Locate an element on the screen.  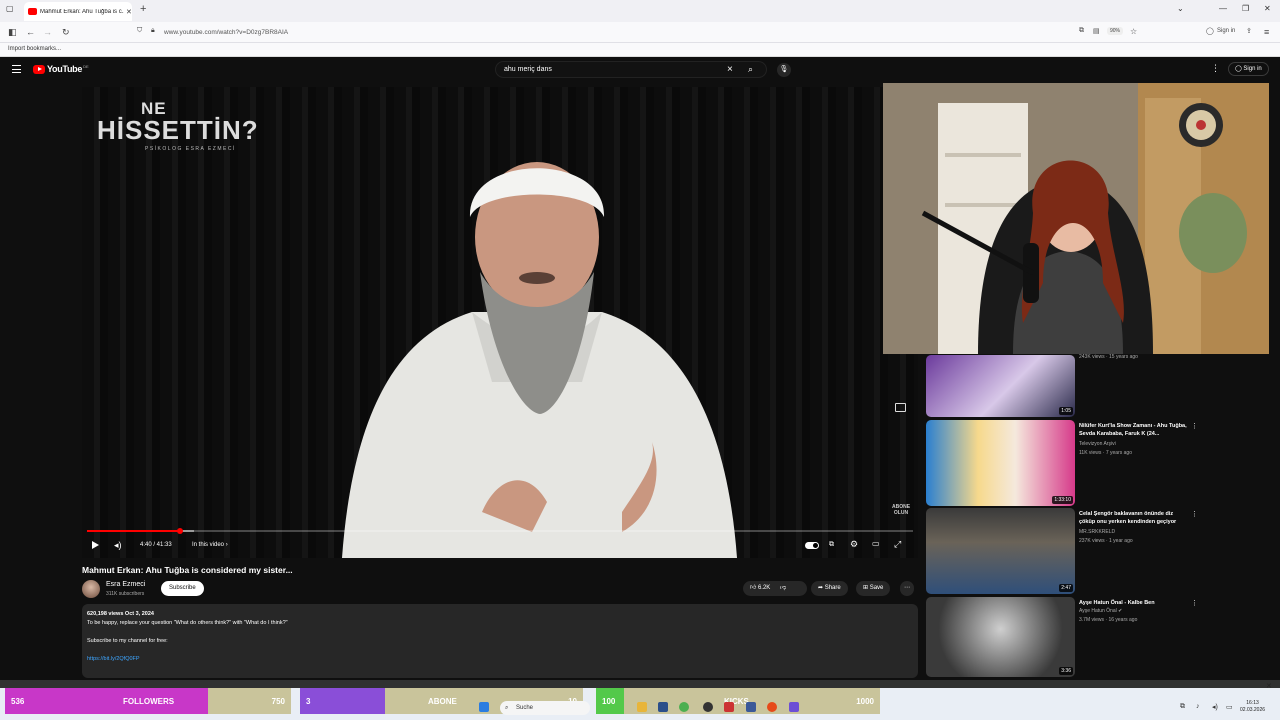
channel-avatar is located at coordinates (91, 589).